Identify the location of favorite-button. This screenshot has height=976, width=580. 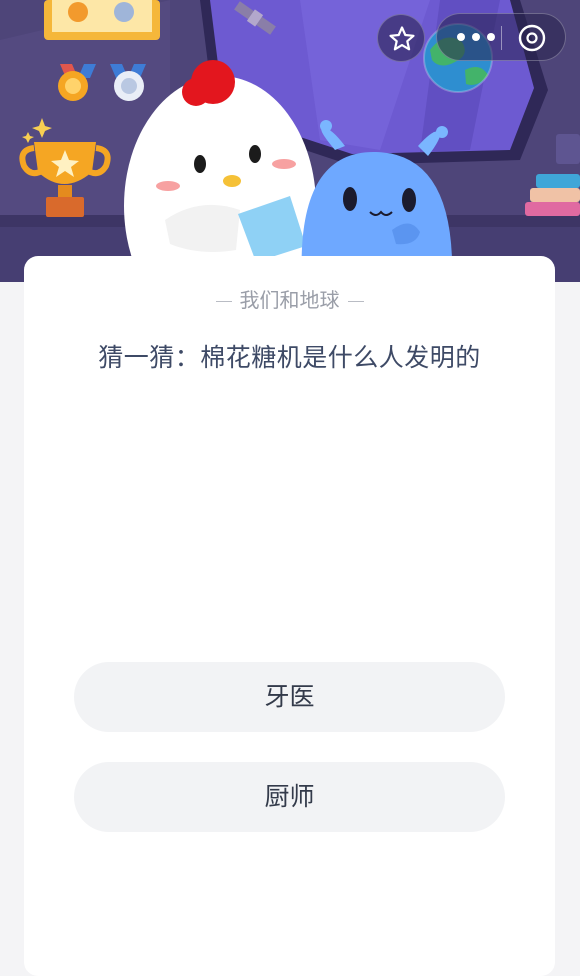
(401, 38).